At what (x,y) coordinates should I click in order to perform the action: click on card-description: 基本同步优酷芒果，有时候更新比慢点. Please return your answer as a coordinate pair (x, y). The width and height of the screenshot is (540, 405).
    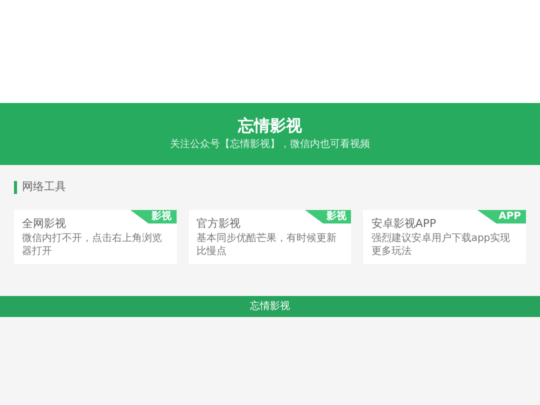
    Looking at the image, I should click on (267, 245).